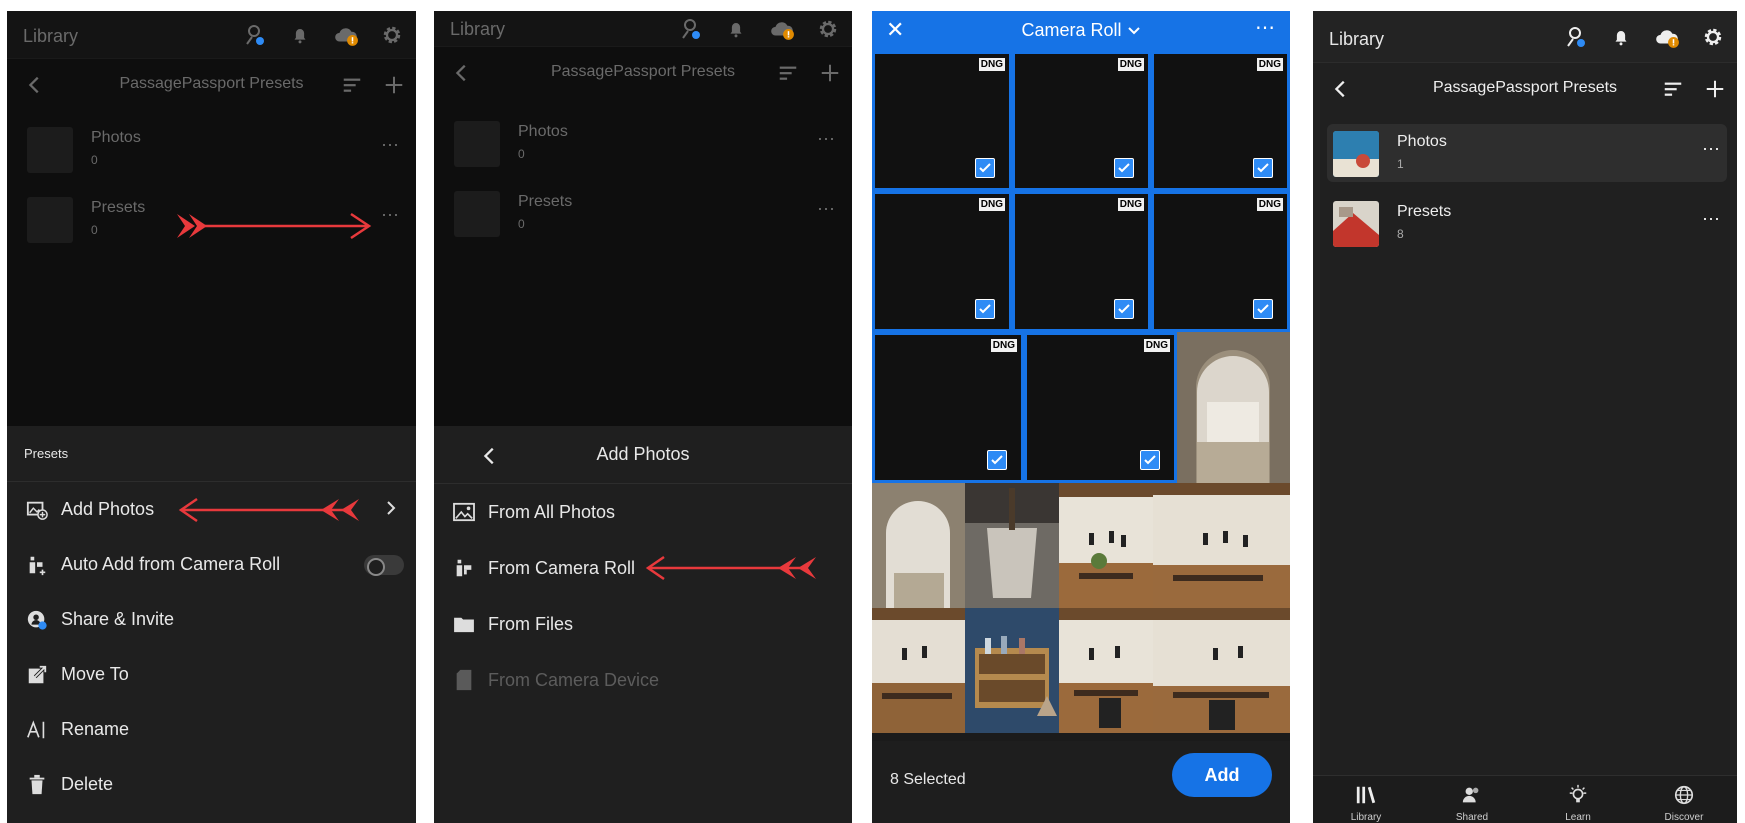 This screenshot has width=1745, height=823. What do you see at coordinates (1133, 31) in the screenshot?
I see `chevron-down-icon` at bounding box center [1133, 31].